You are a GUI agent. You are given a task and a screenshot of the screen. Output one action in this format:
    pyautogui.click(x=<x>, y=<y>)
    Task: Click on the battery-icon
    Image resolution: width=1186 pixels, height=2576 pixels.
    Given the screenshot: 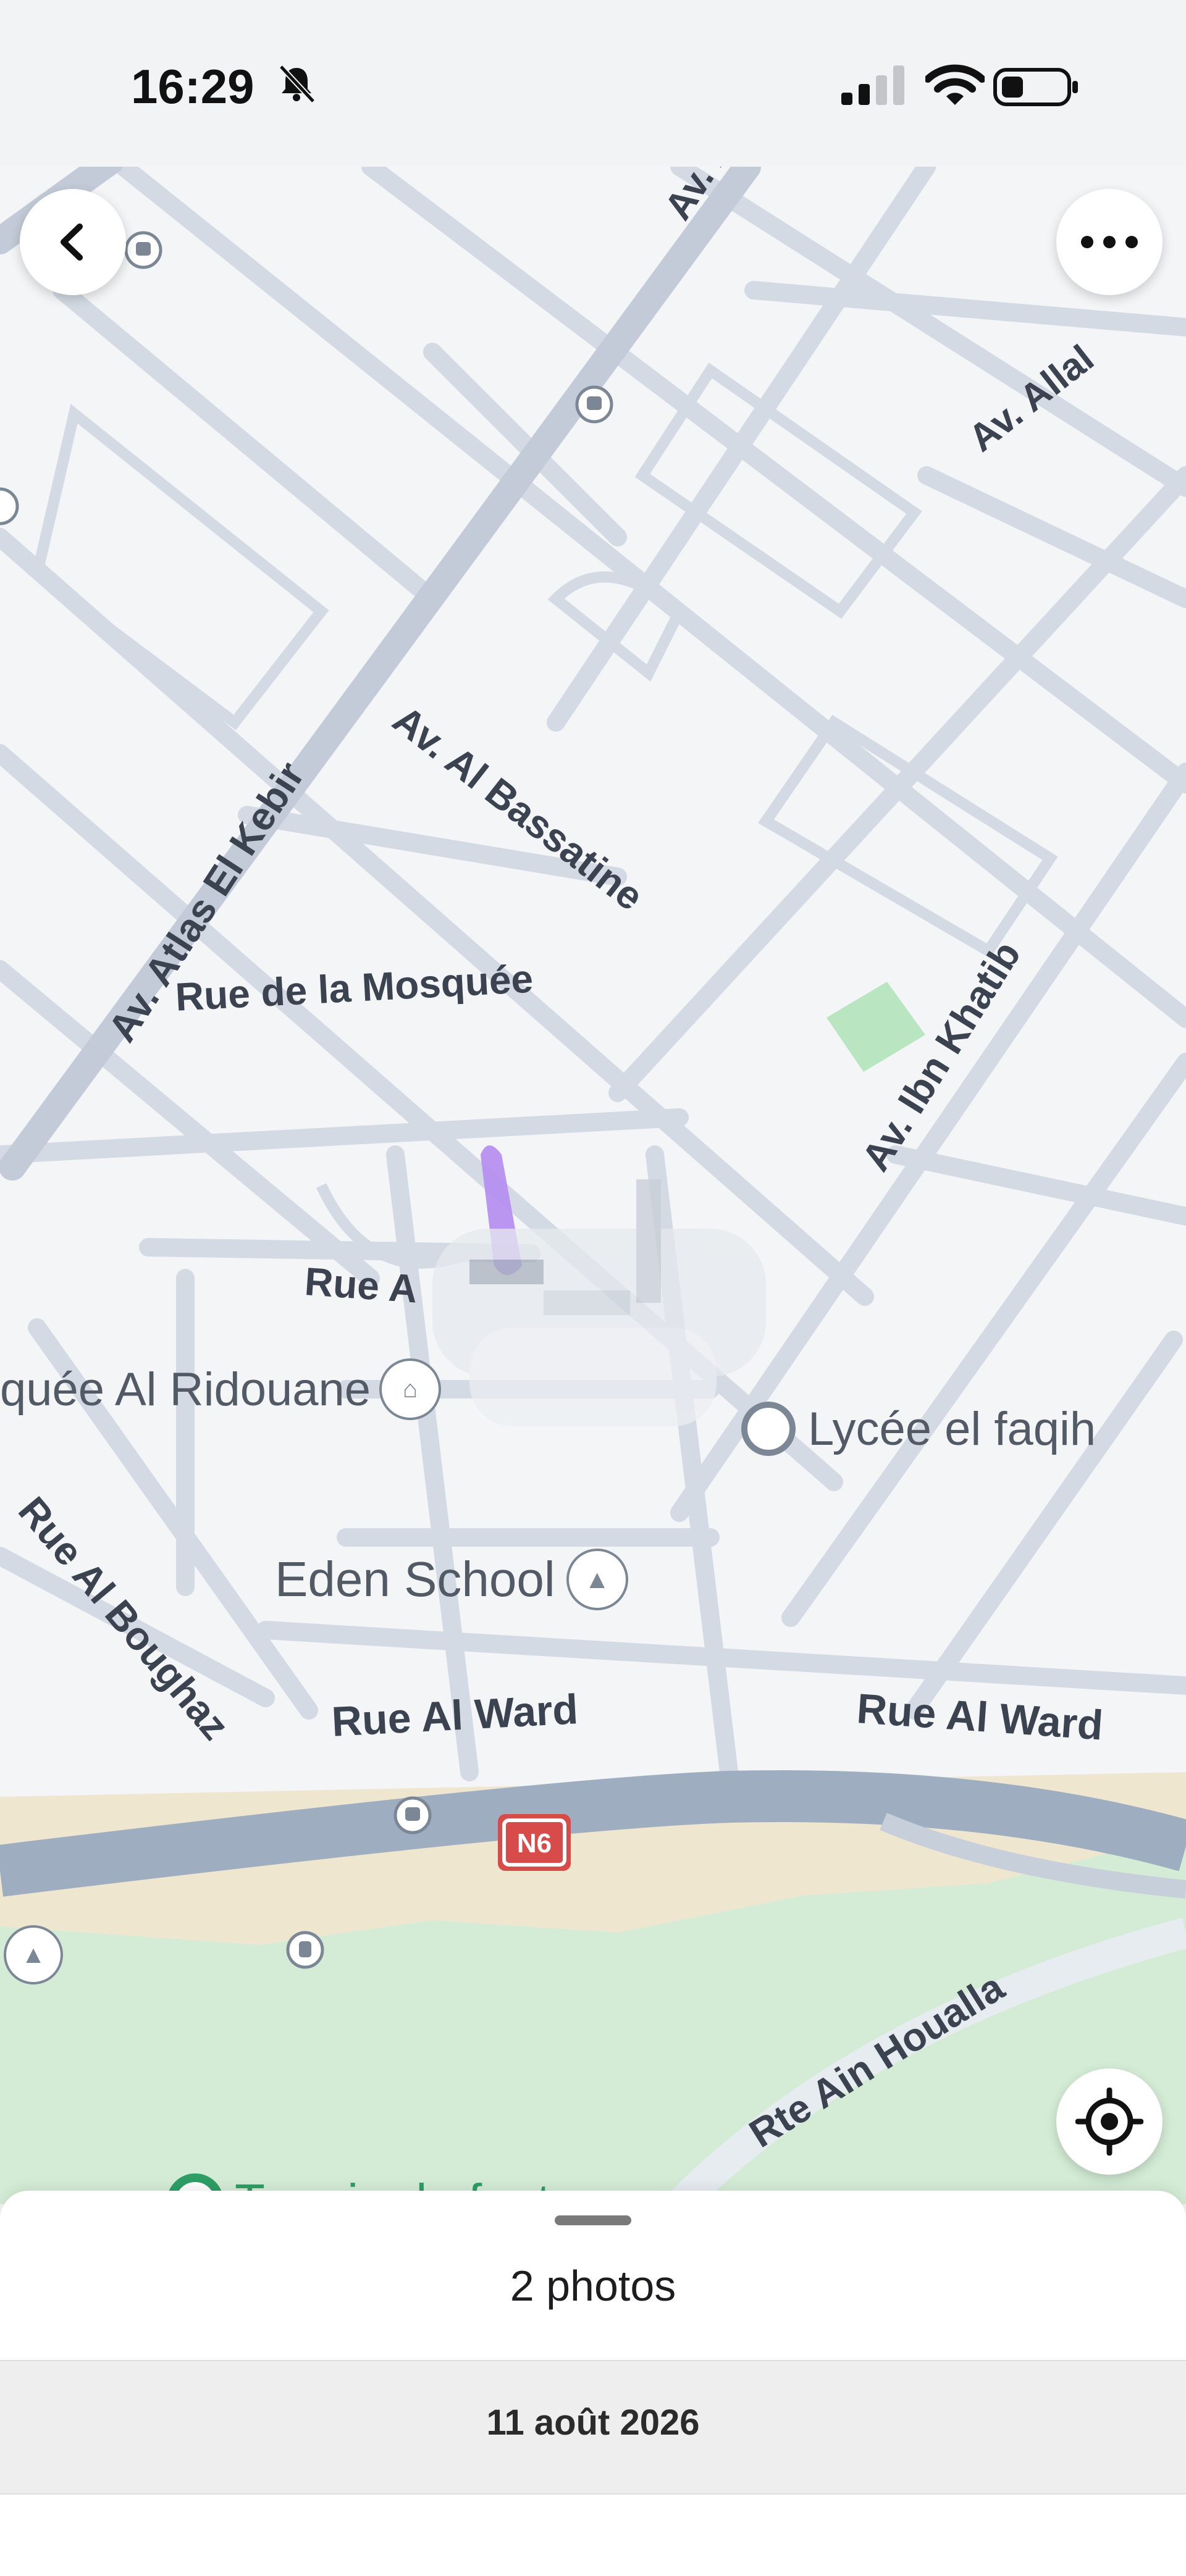 What is the action you would take?
    pyautogui.click(x=1035, y=87)
    